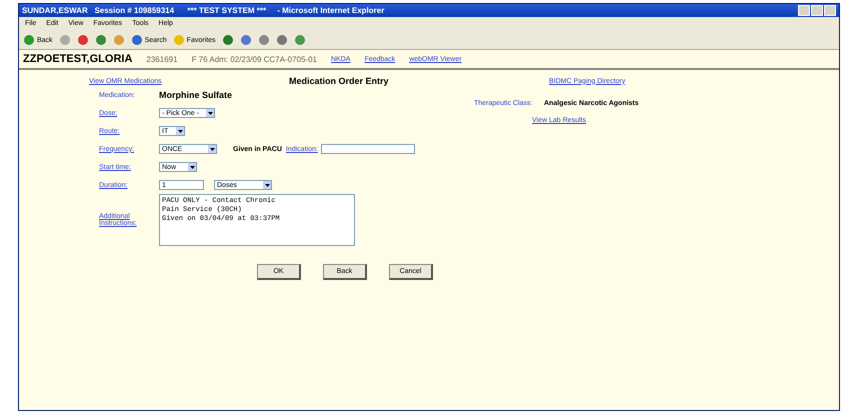 Image resolution: width=846 pixels, height=414 pixels. Describe the element at coordinates (429, 10) in the screenshot. I see `window-title-bar: SUNDAR,ESWAR Session # 109859314 *** TEST SYSTEM *** - Microsoft Internet Explorer` at that location.